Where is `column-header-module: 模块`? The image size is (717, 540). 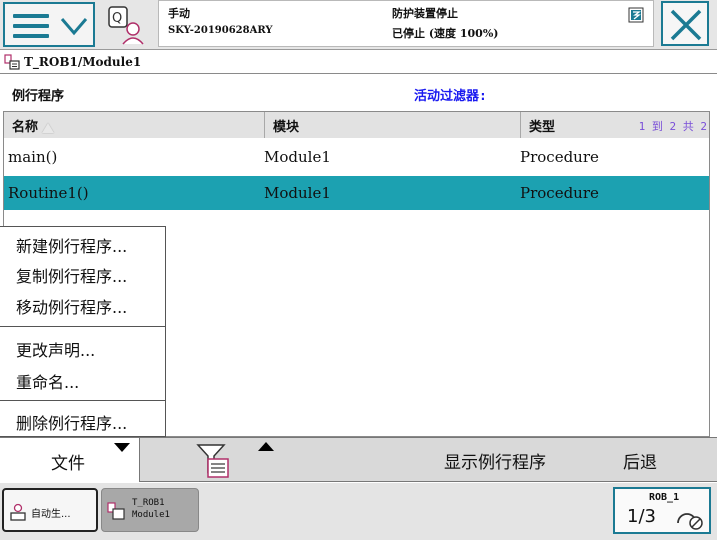 column-header-module: 模块 is located at coordinates (392, 125).